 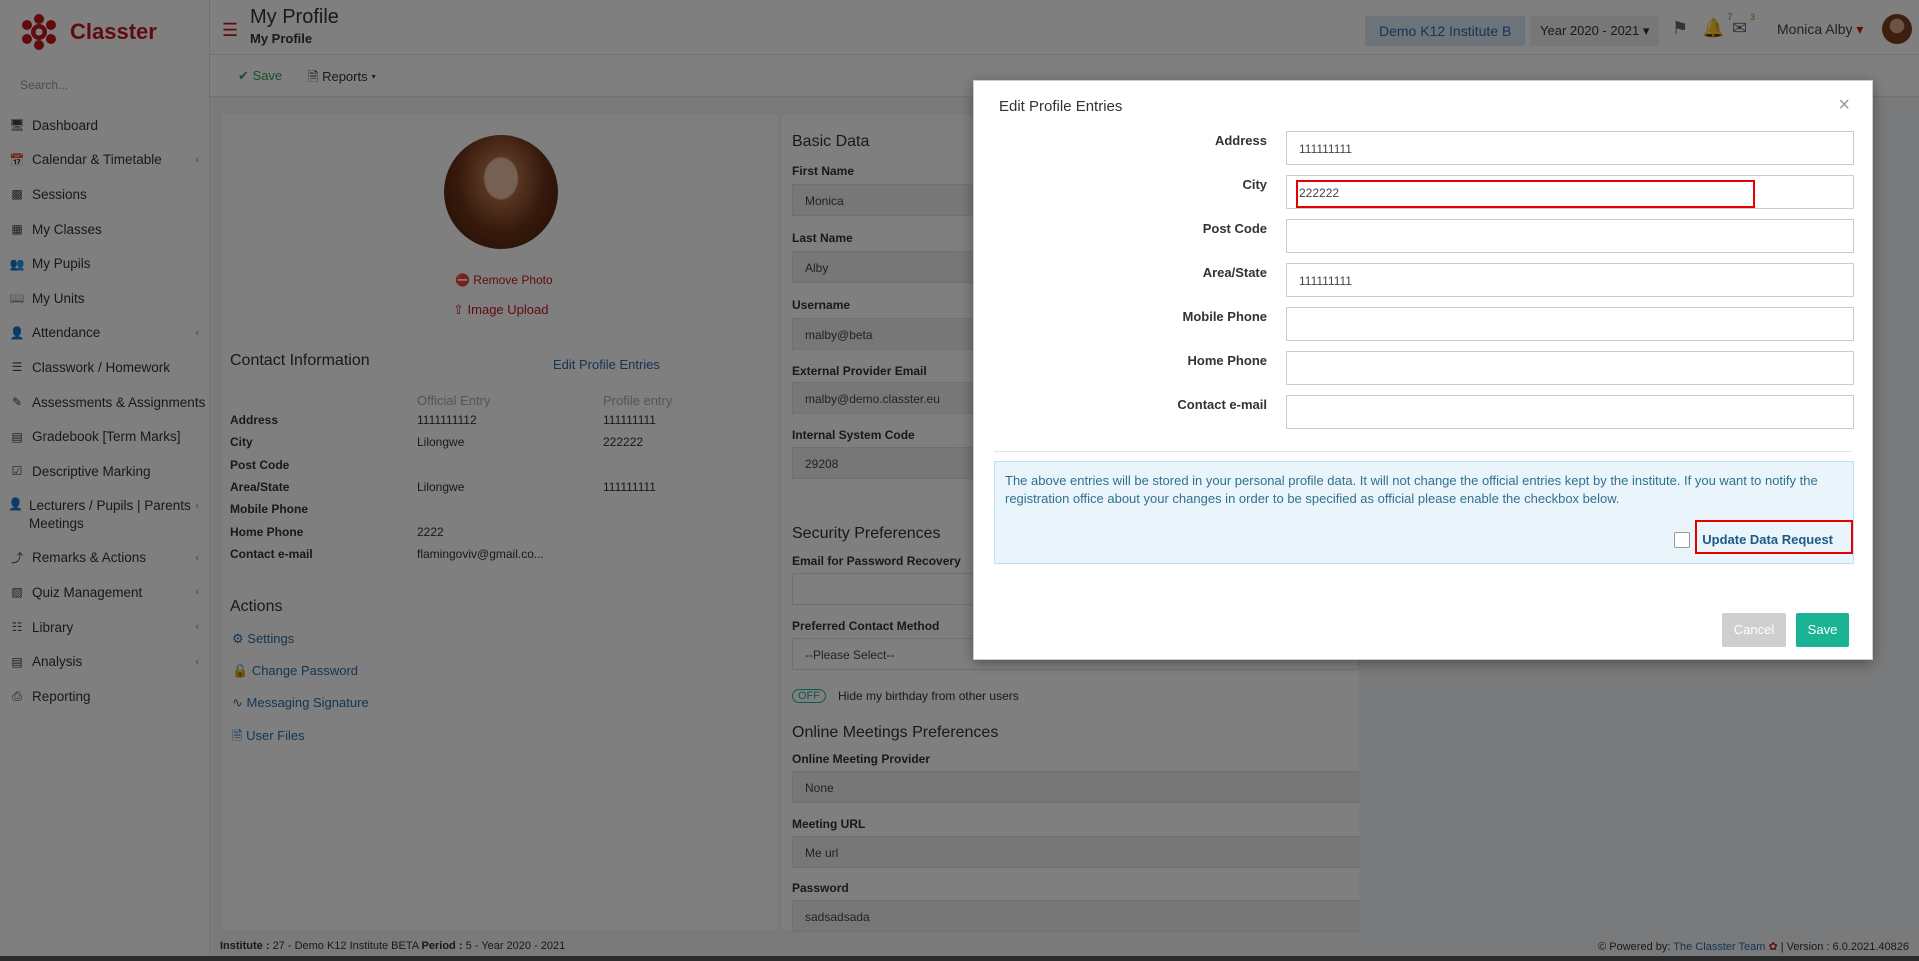 What do you see at coordinates (1570, 324) in the screenshot?
I see `mobile-phone-input` at bounding box center [1570, 324].